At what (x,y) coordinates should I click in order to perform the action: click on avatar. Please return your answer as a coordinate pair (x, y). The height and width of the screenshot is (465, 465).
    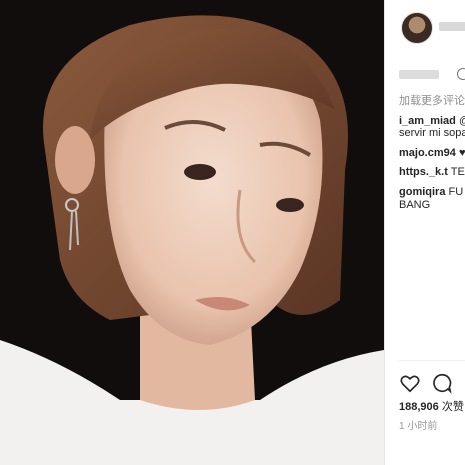
    Looking at the image, I should click on (417, 28).